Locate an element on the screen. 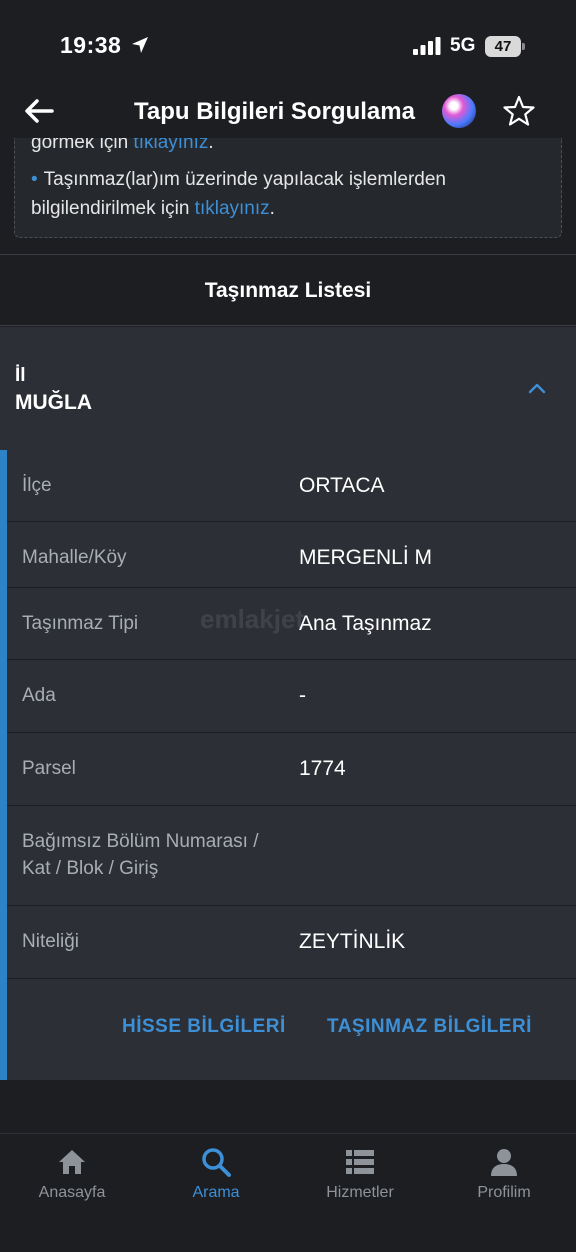  tab-bar: Anasayfa Arama Hizmetler Profilim is located at coordinates (288, 1192).